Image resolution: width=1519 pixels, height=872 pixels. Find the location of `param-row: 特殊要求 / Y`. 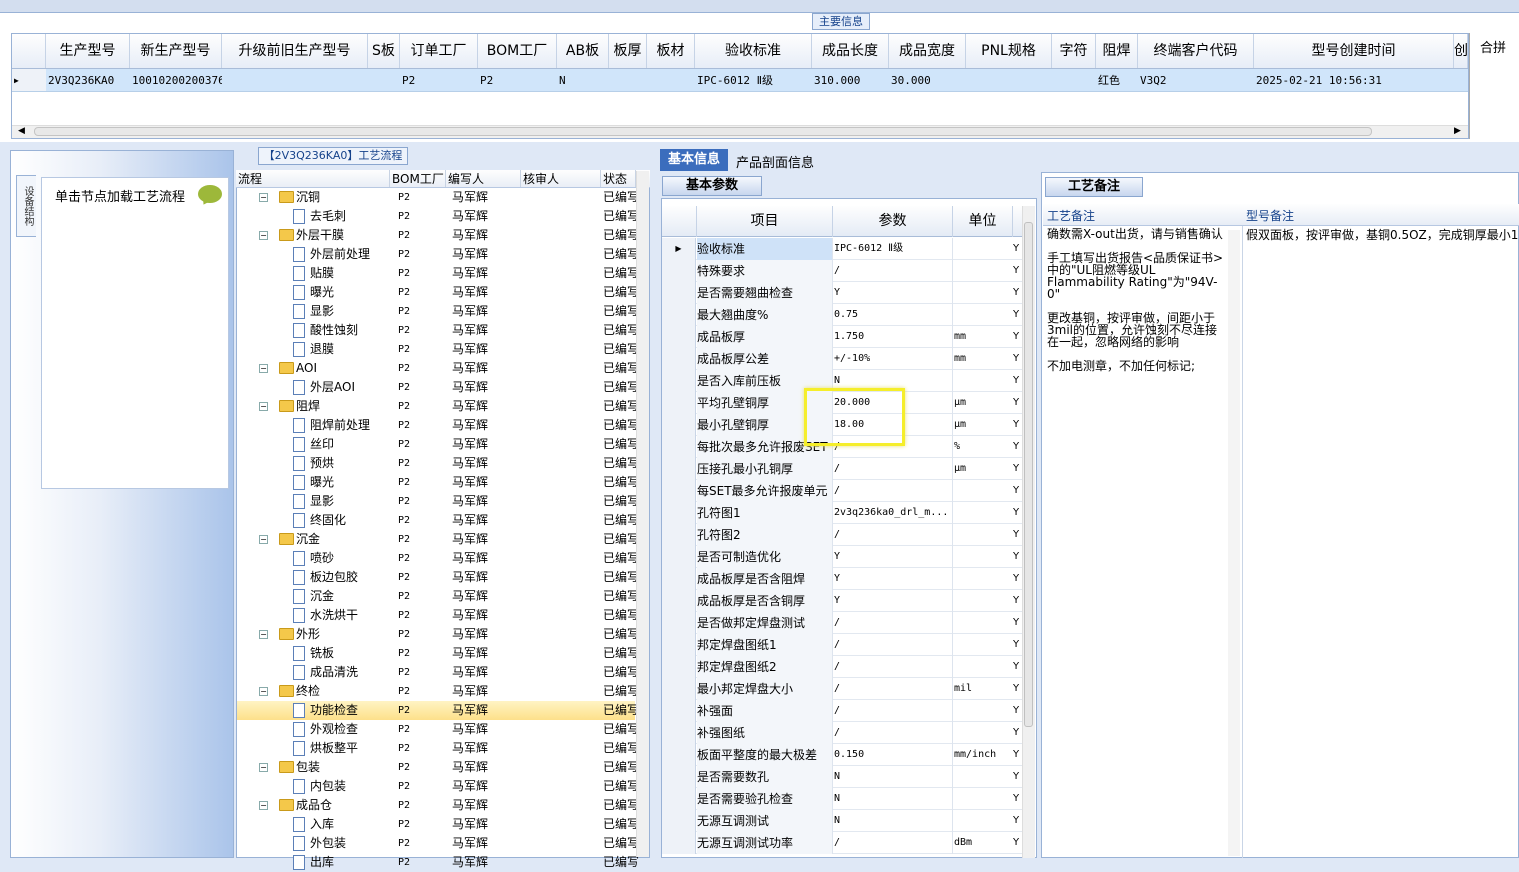

param-row: 特殊要求 / Y is located at coordinates (842, 271).